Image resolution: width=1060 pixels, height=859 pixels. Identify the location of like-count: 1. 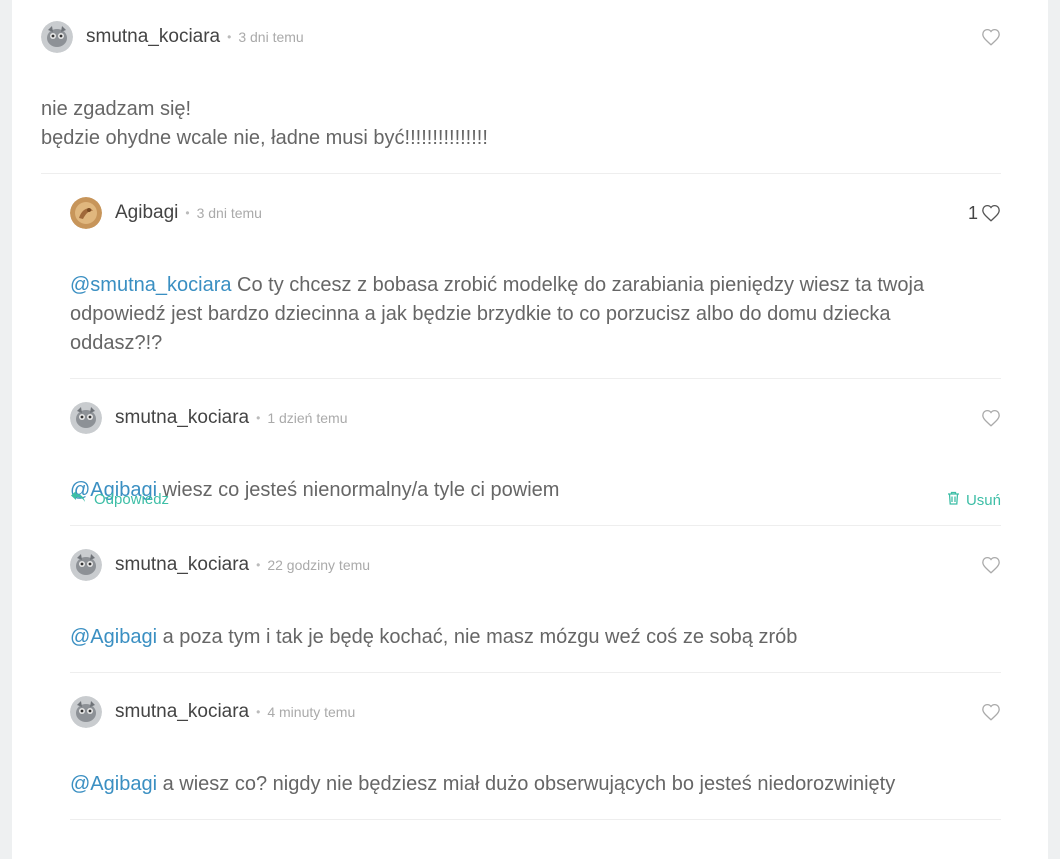
(972, 212).